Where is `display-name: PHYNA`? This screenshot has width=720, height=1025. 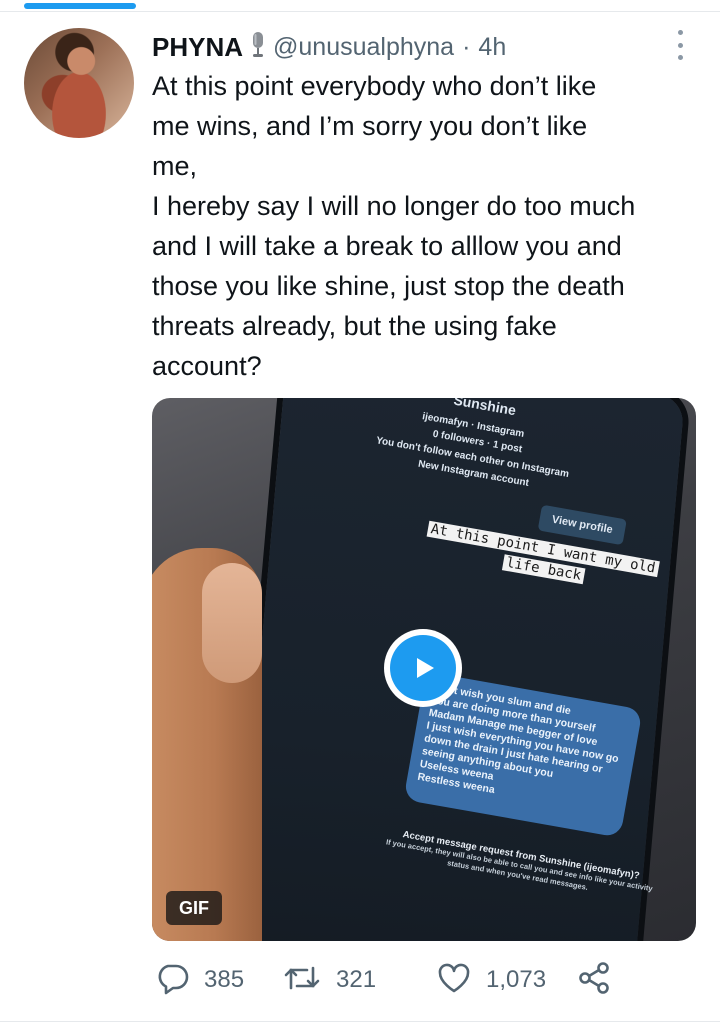 display-name: PHYNA is located at coordinates (197, 47).